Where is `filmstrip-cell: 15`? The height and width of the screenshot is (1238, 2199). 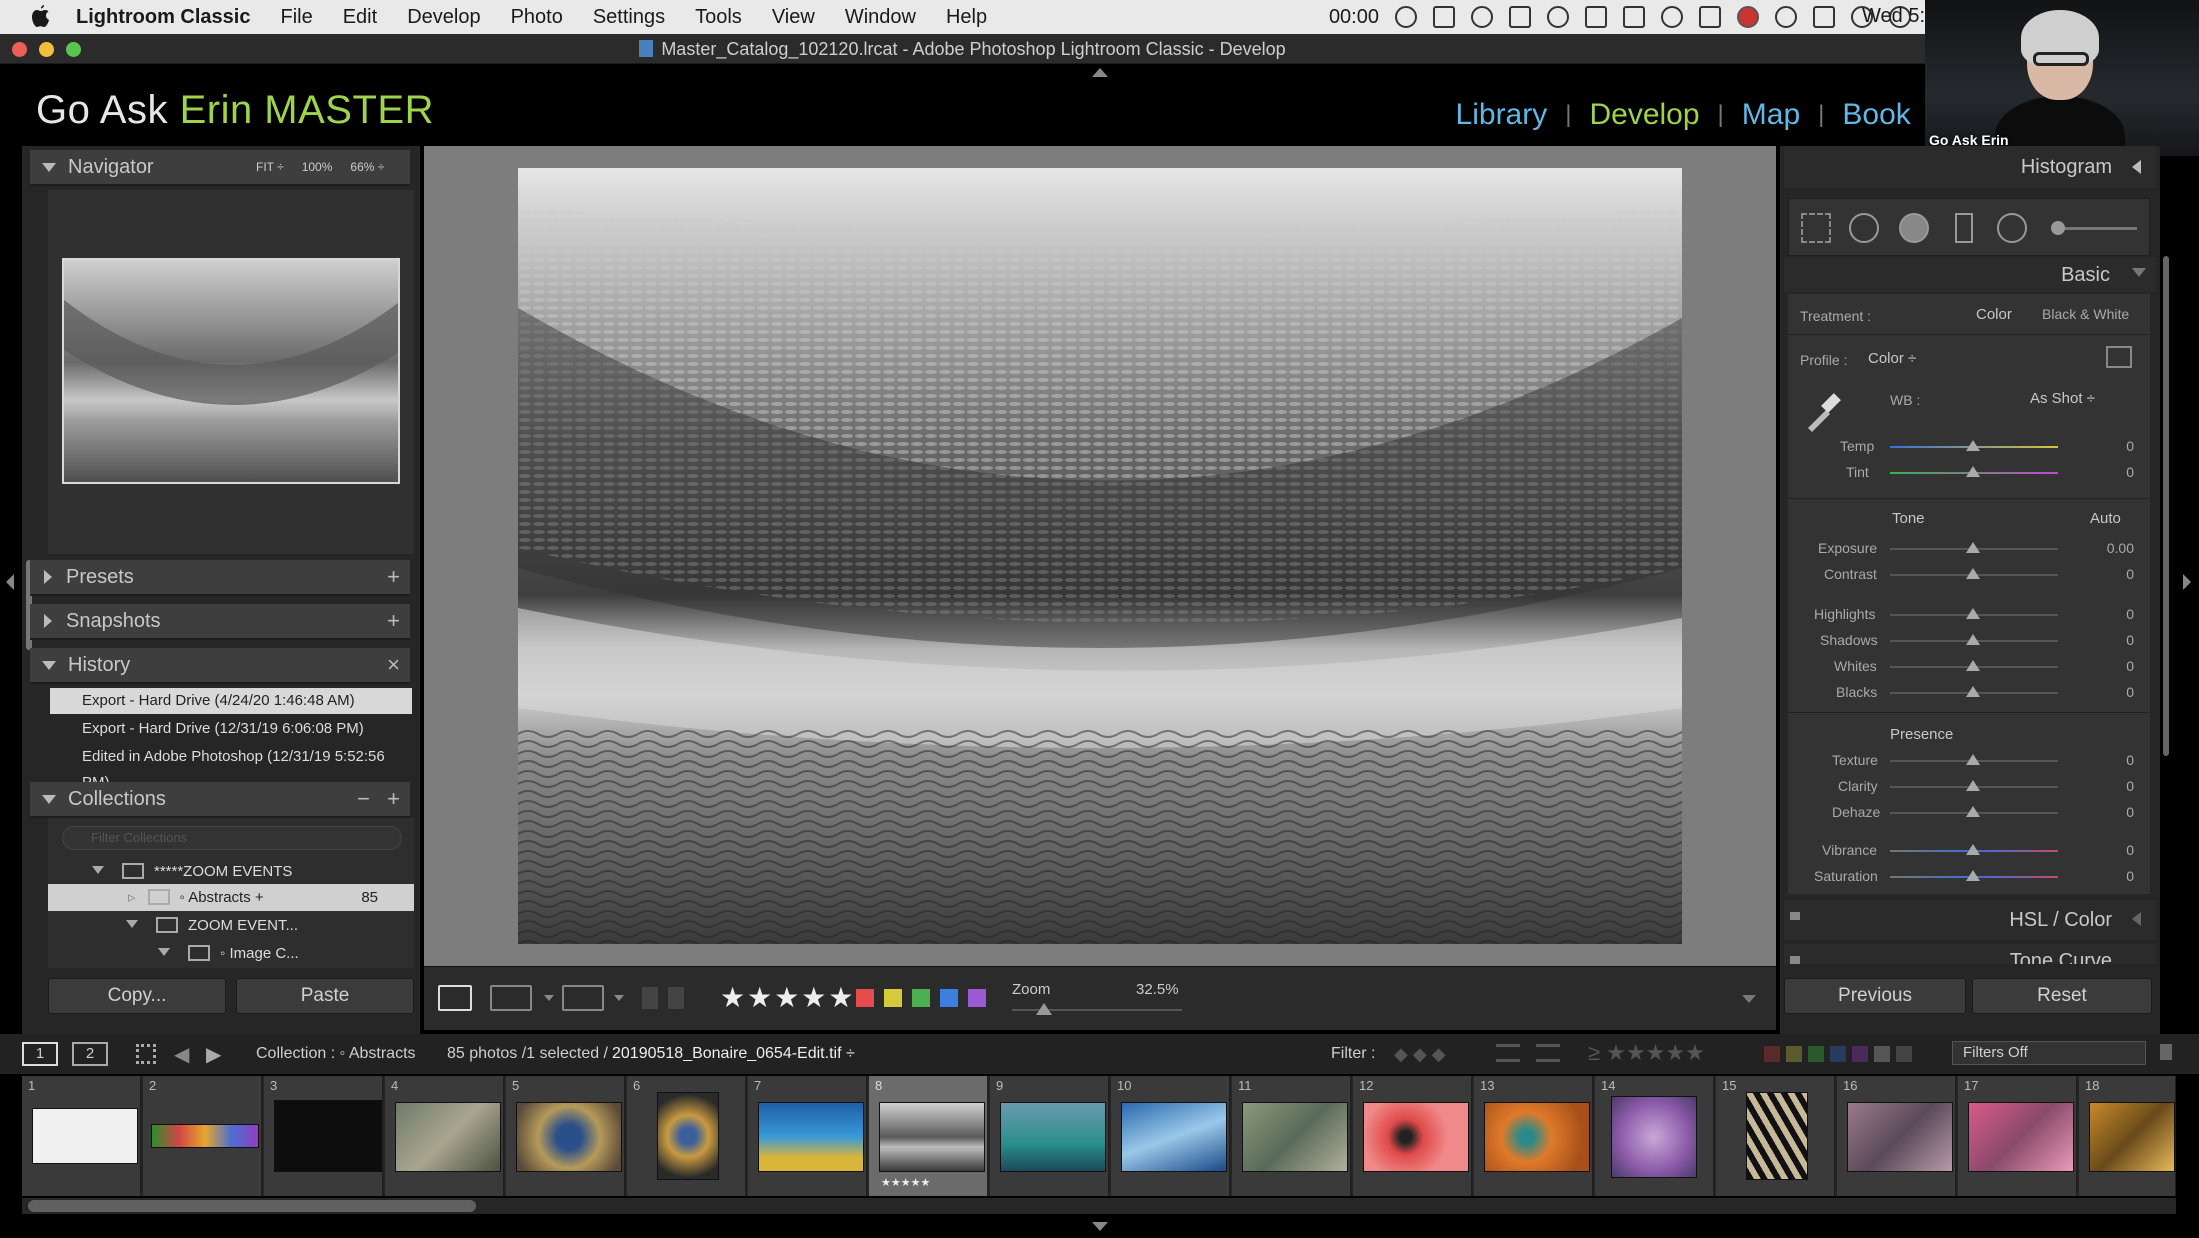
filmstrip-cell: 15 is located at coordinates (1775, 1136).